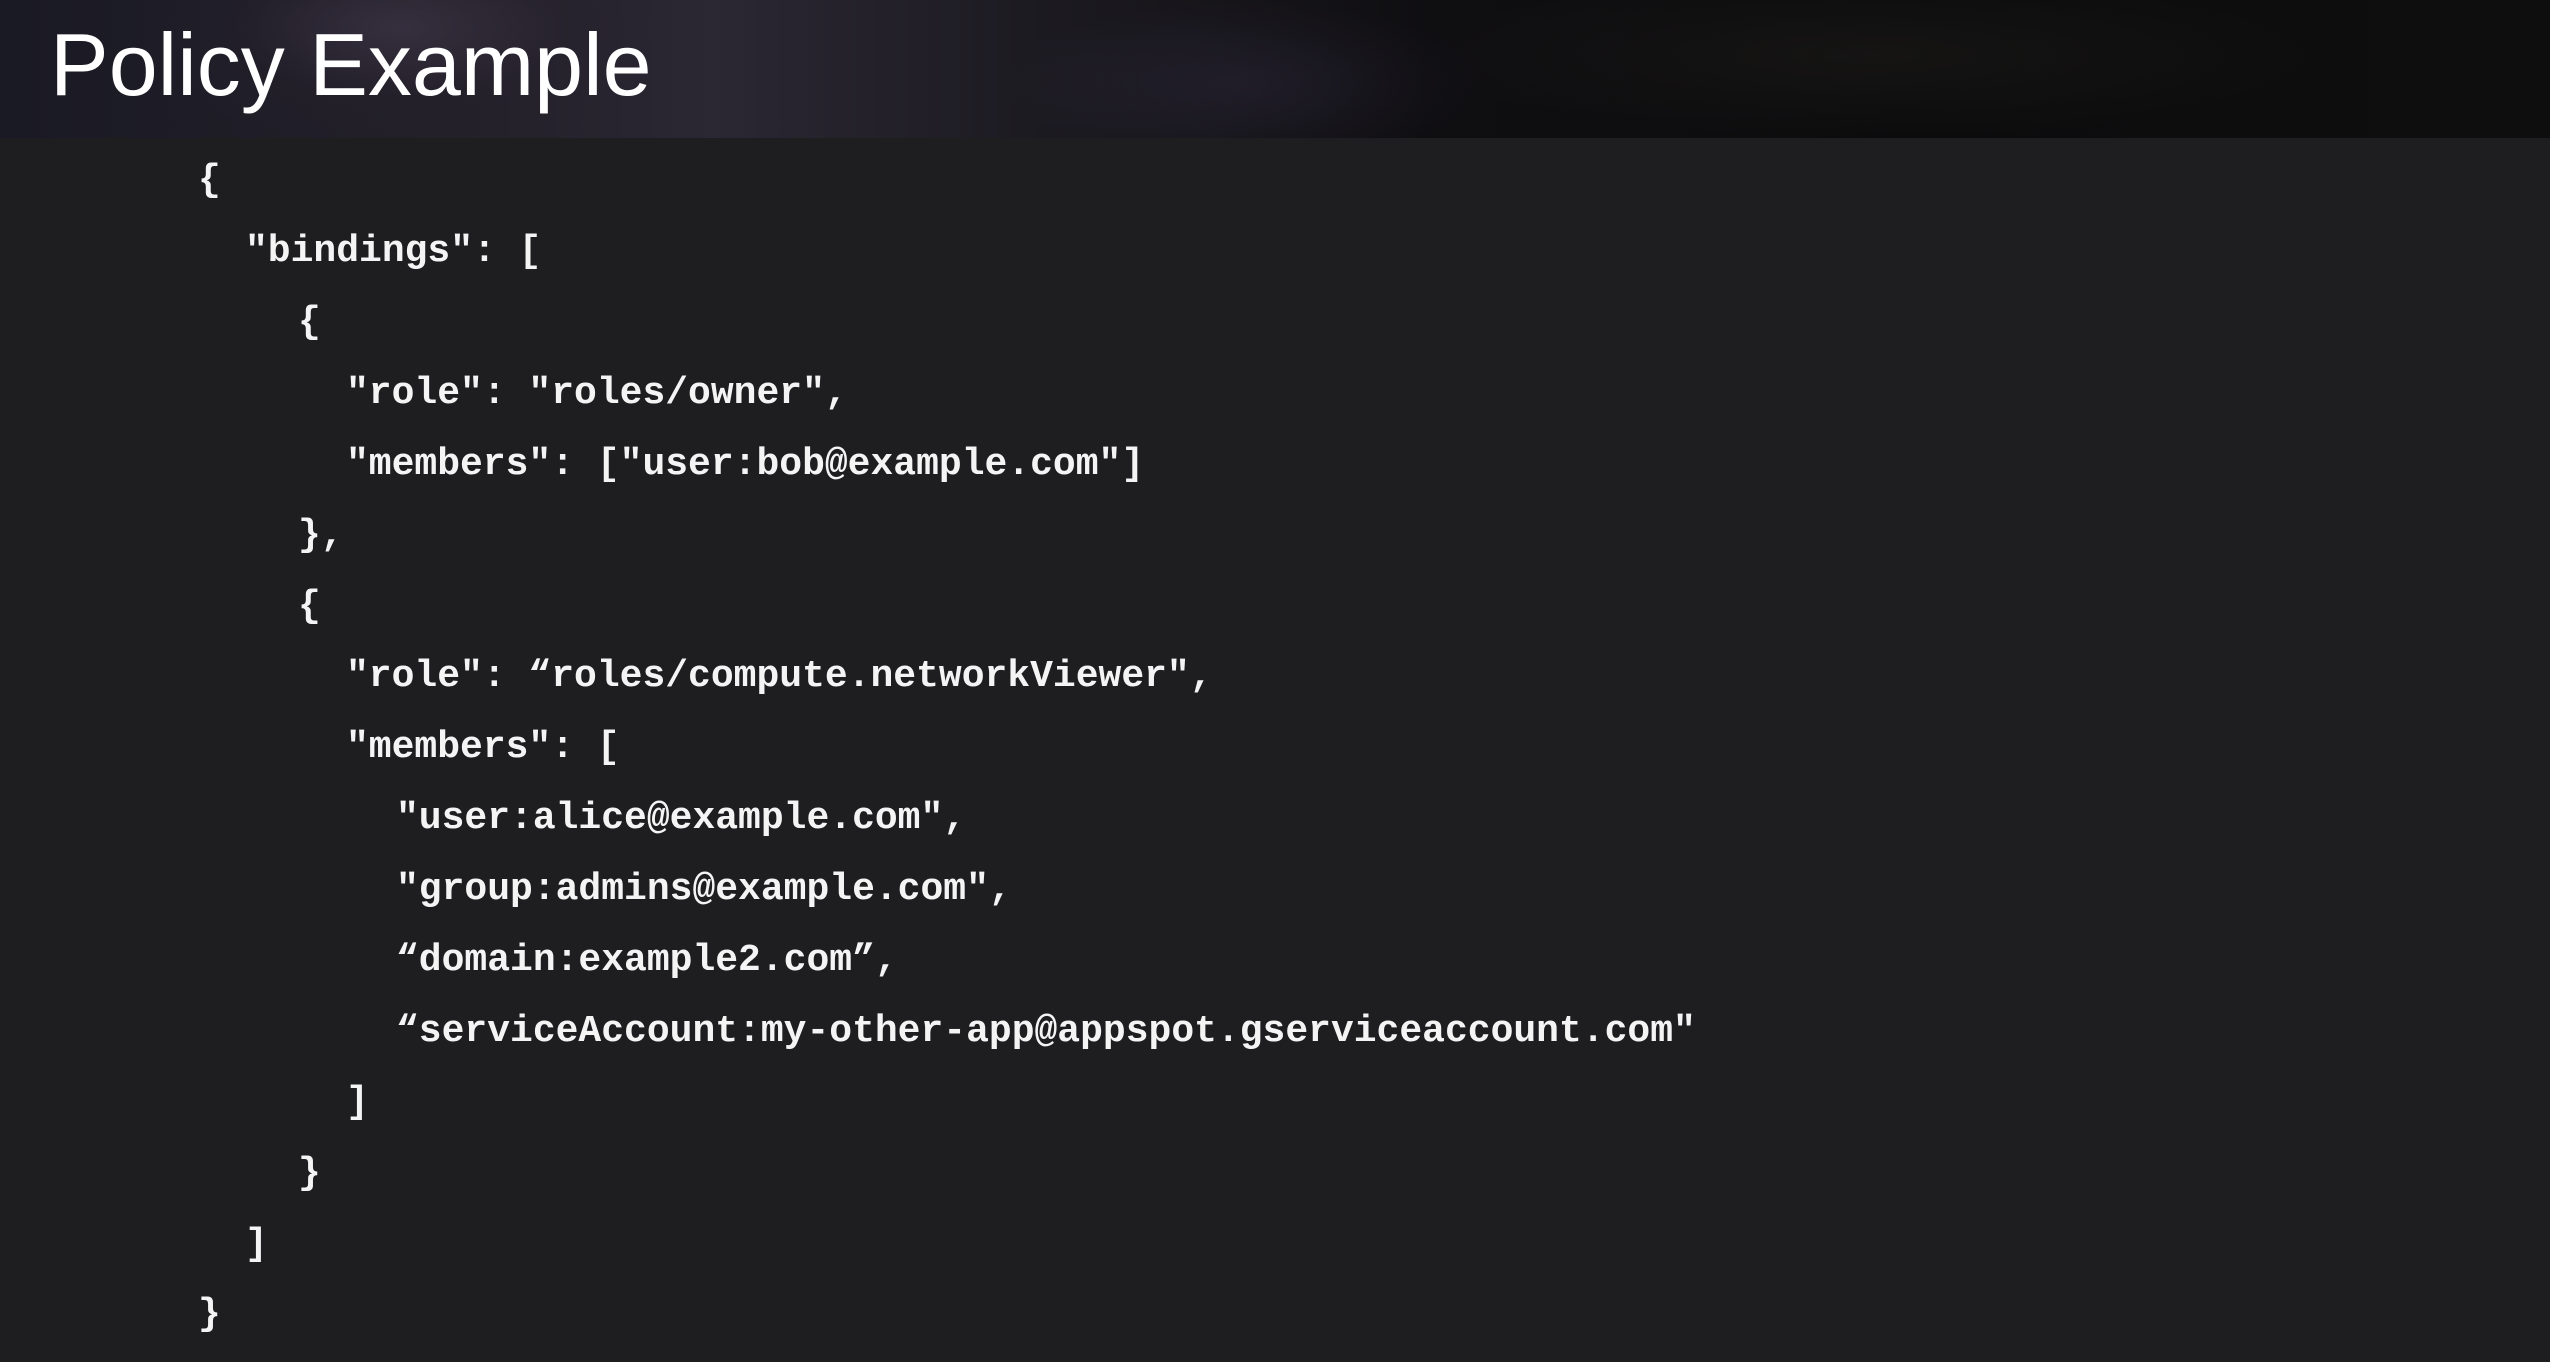 Image resolution: width=2550 pixels, height=1362 pixels. I want to click on code-line: },, so click(321, 535).